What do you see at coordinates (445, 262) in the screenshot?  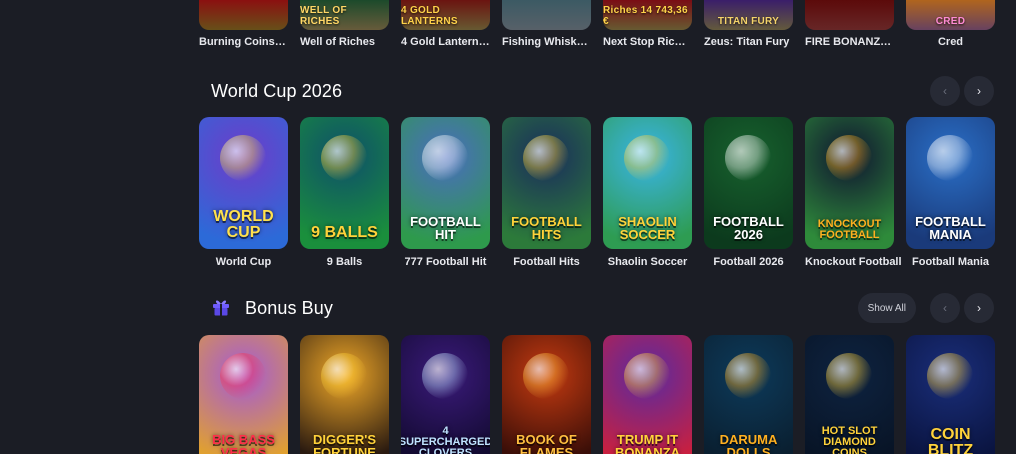 I see `game-title: 777 Football Hit` at bounding box center [445, 262].